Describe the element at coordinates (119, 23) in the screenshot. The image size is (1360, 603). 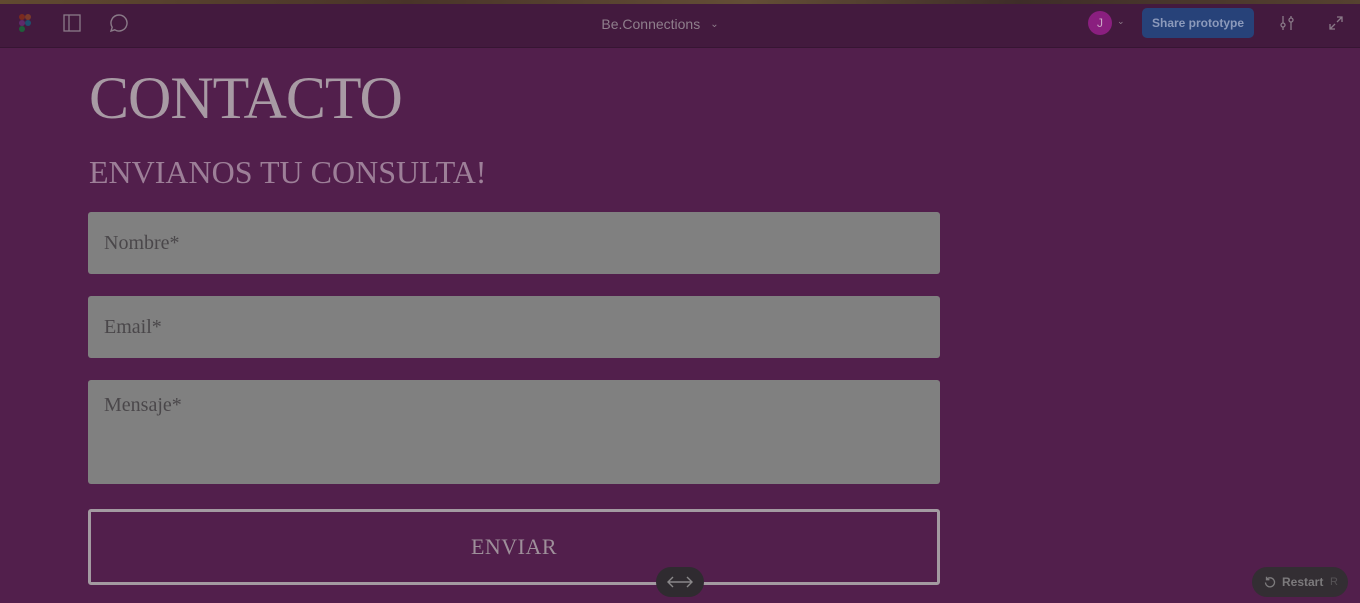
I see `comment-bubble-icon` at that location.